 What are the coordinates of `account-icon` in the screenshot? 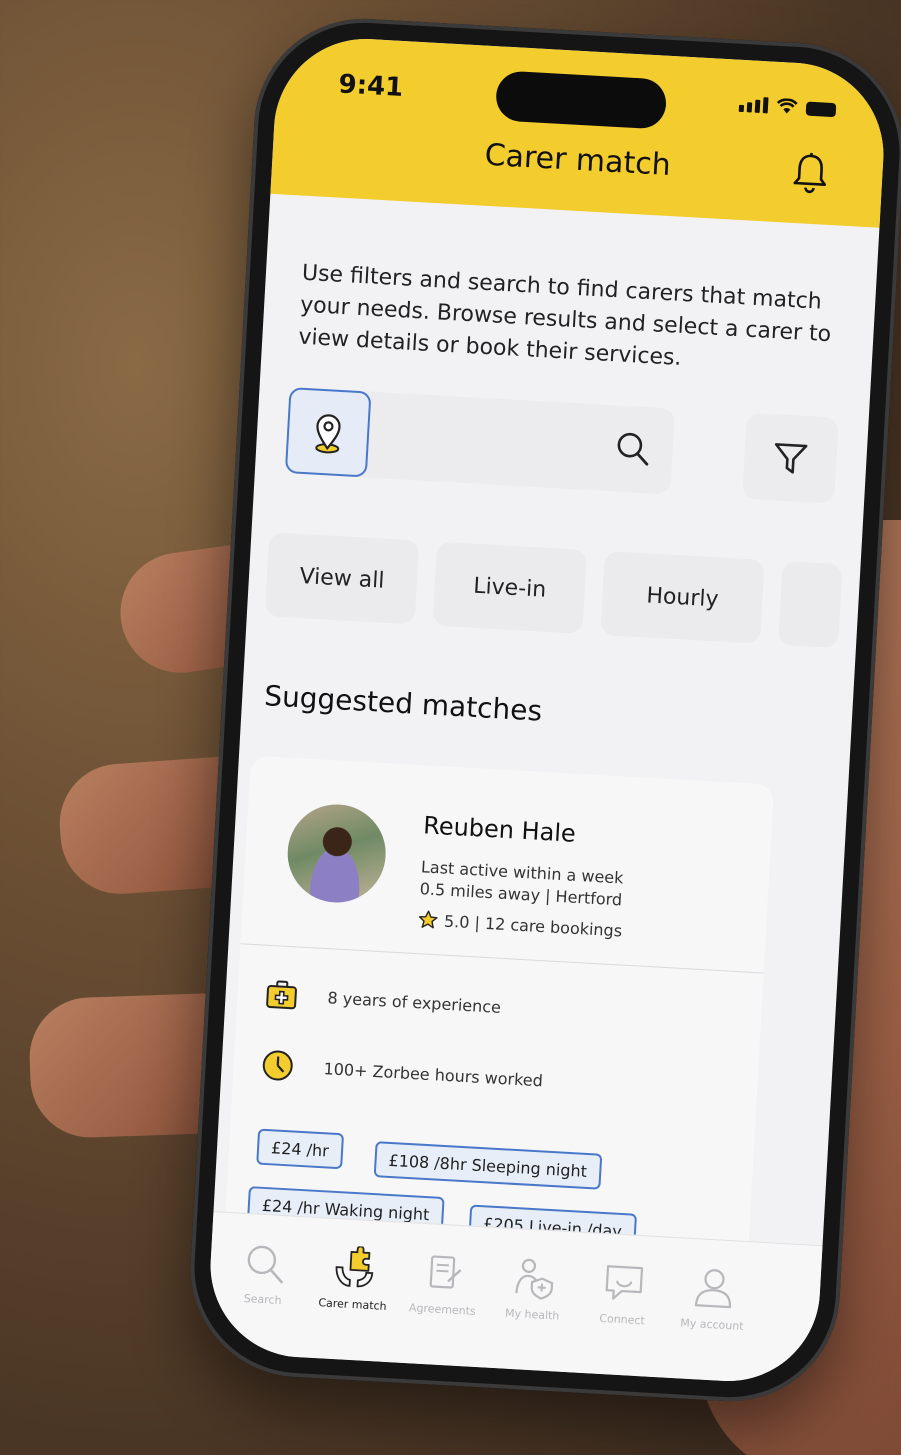 It's located at (713, 1289).